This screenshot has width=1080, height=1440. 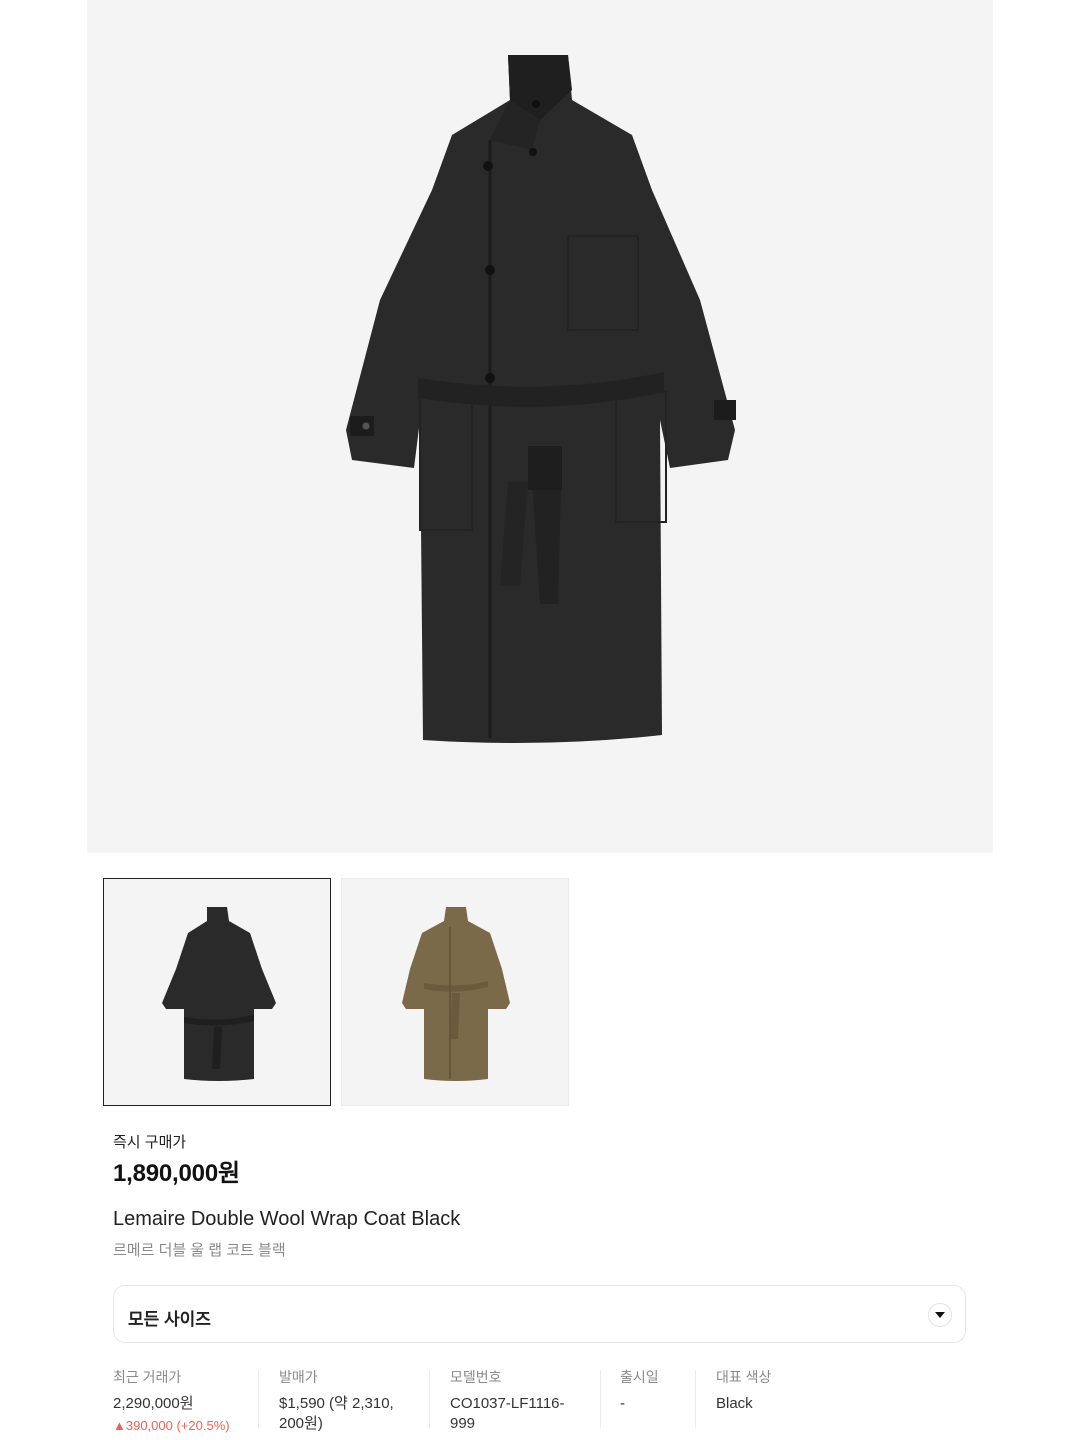 I want to click on instant-buy-price-label: 즉시 구매가, so click(x=150, y=1142).